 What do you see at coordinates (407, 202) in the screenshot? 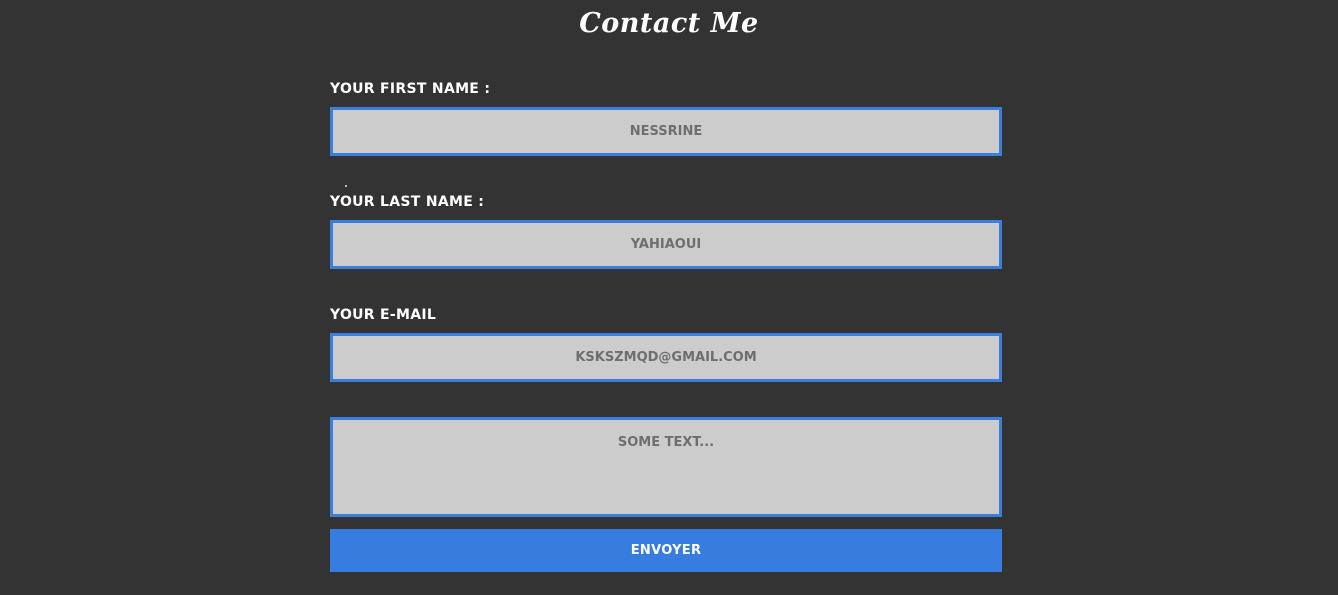
I see `last-name-label: YOUR LAST NAME :` at bounding box center [407, 202].